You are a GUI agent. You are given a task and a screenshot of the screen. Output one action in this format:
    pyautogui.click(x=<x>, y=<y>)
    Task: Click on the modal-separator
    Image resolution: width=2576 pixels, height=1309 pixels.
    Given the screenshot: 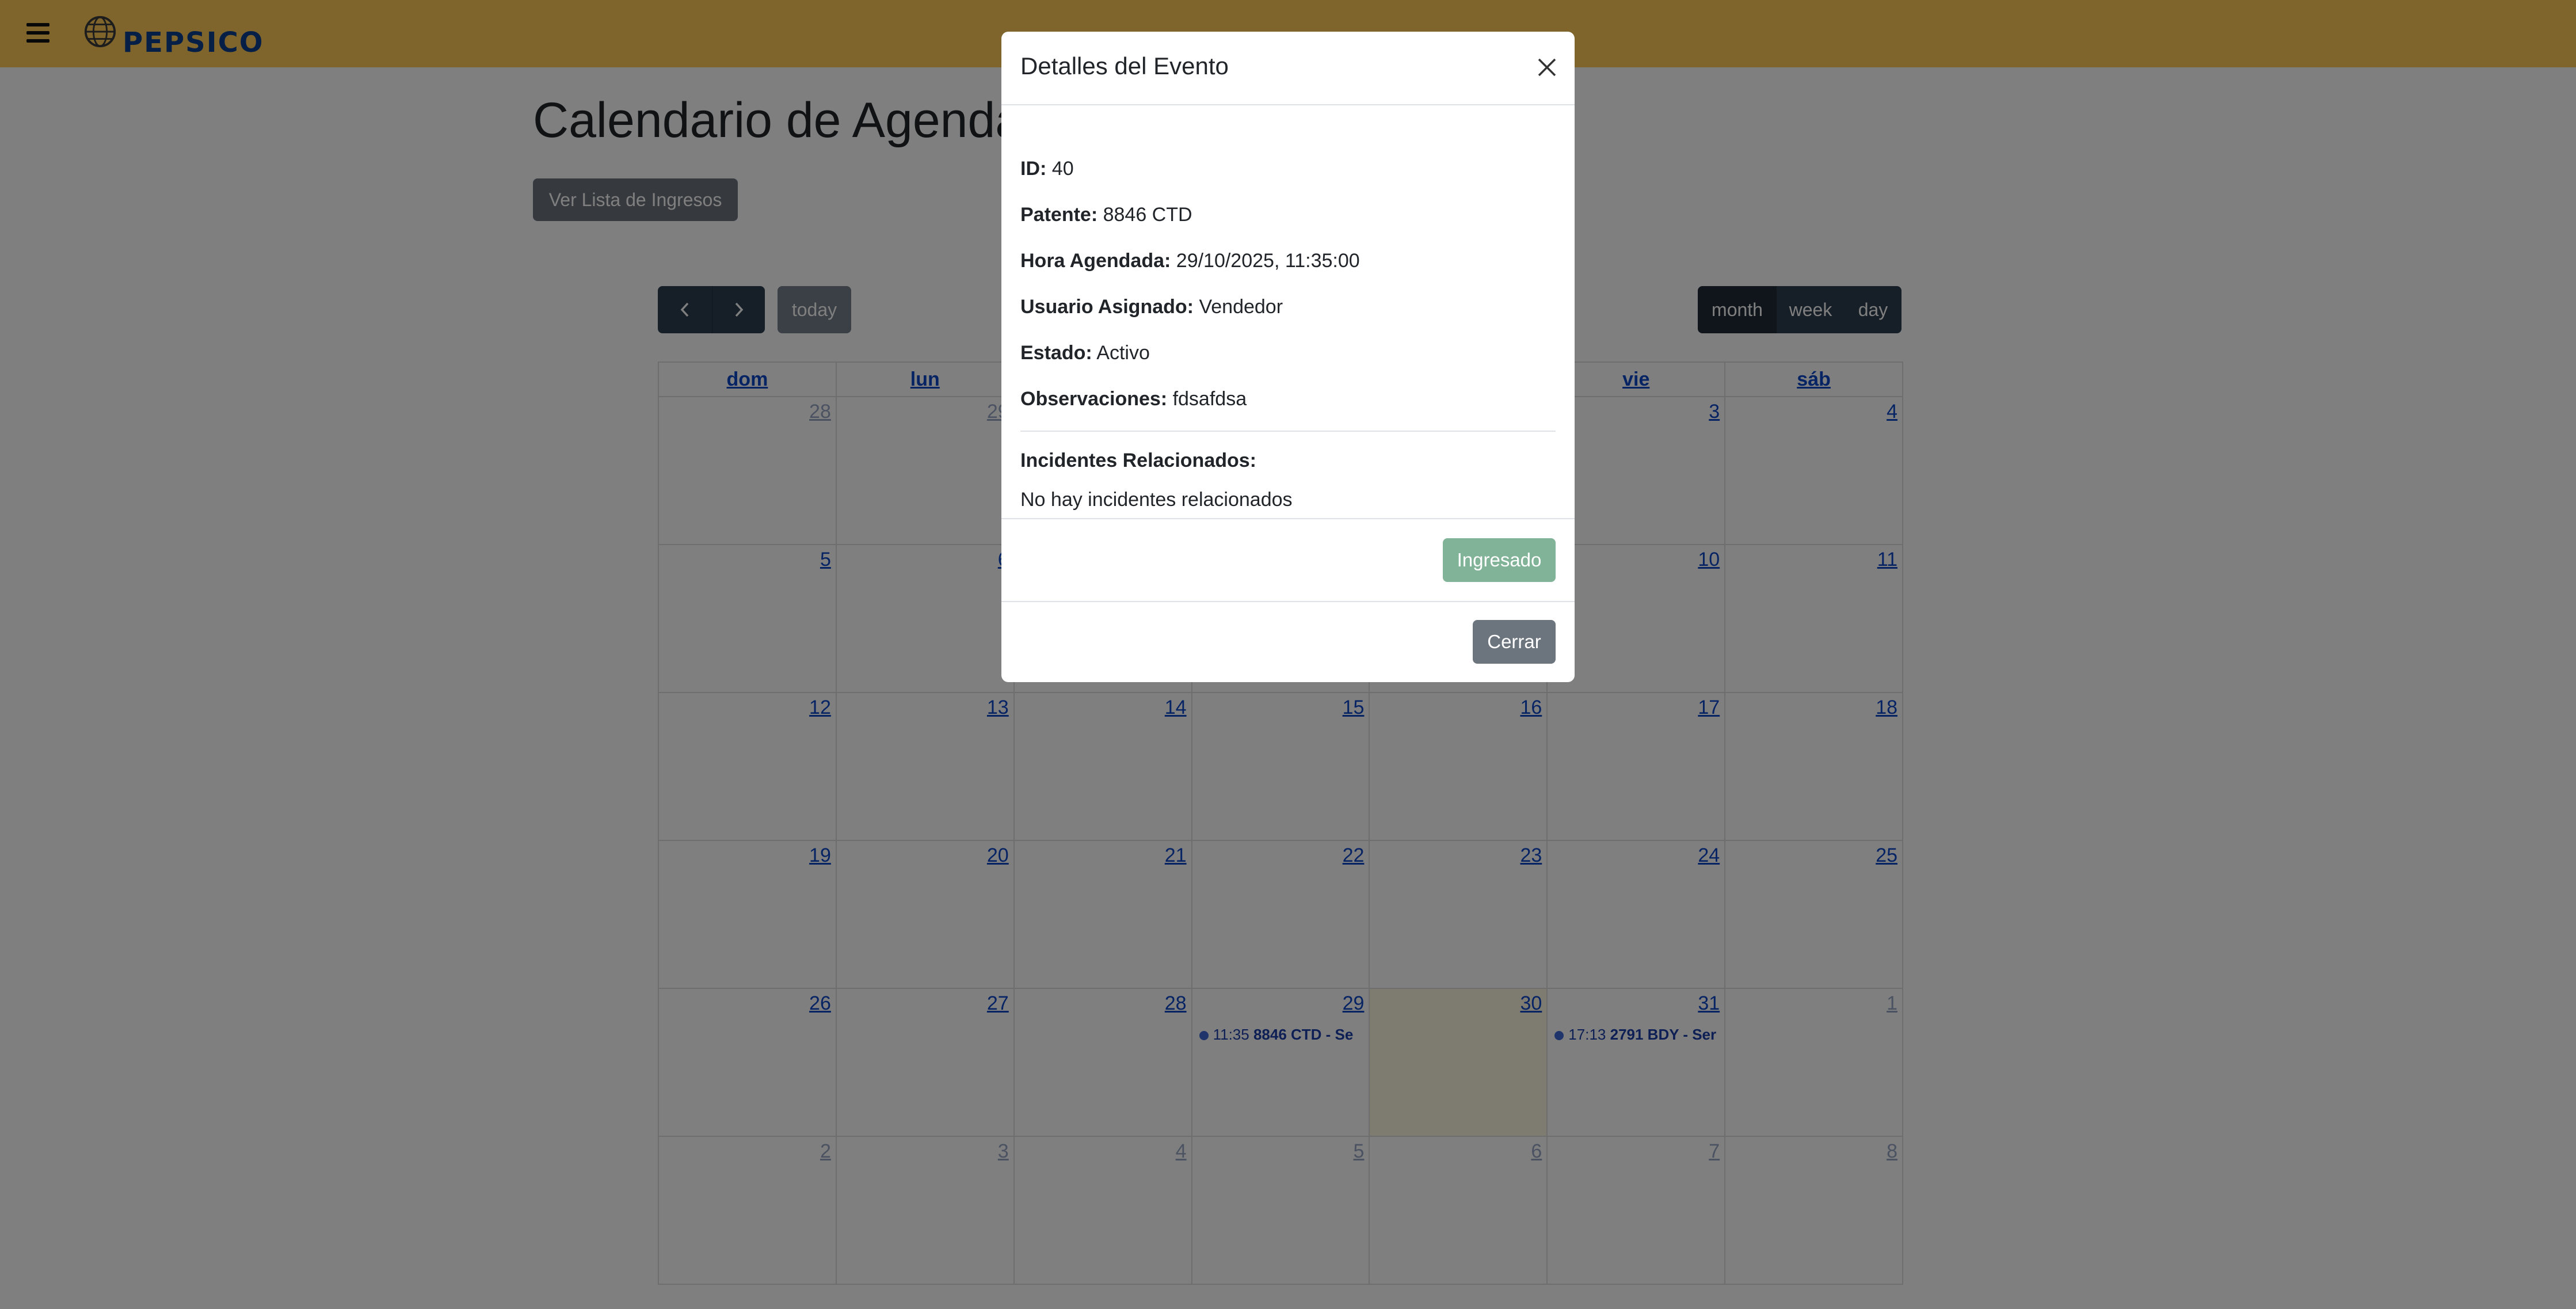 What is the action you would take?
    pyautogui.click(x=1288, y=518)
    